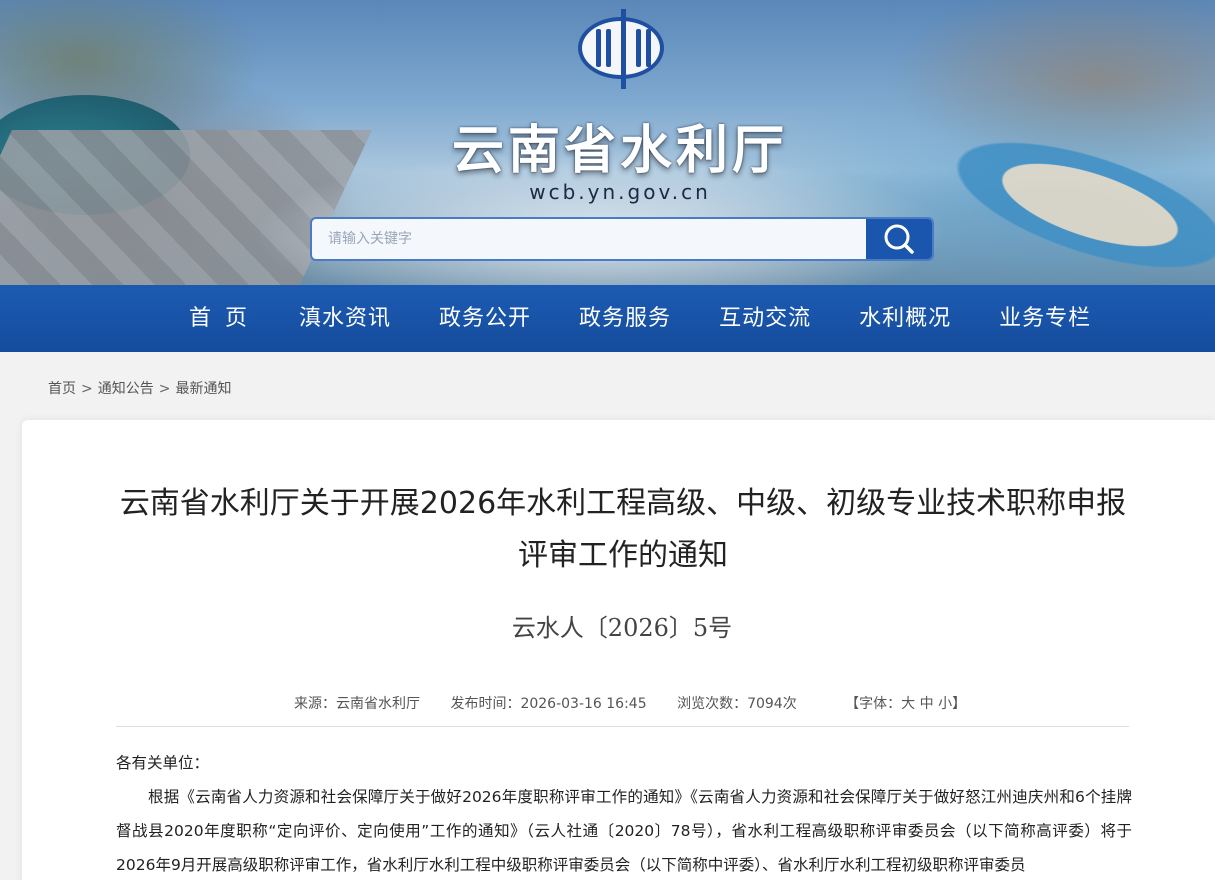 The width and height of the screenshot is (1215, 880). Describe the element at coordinates (927, 704) in the screenshot. I see `font-size-medium-button: 中` at that location.